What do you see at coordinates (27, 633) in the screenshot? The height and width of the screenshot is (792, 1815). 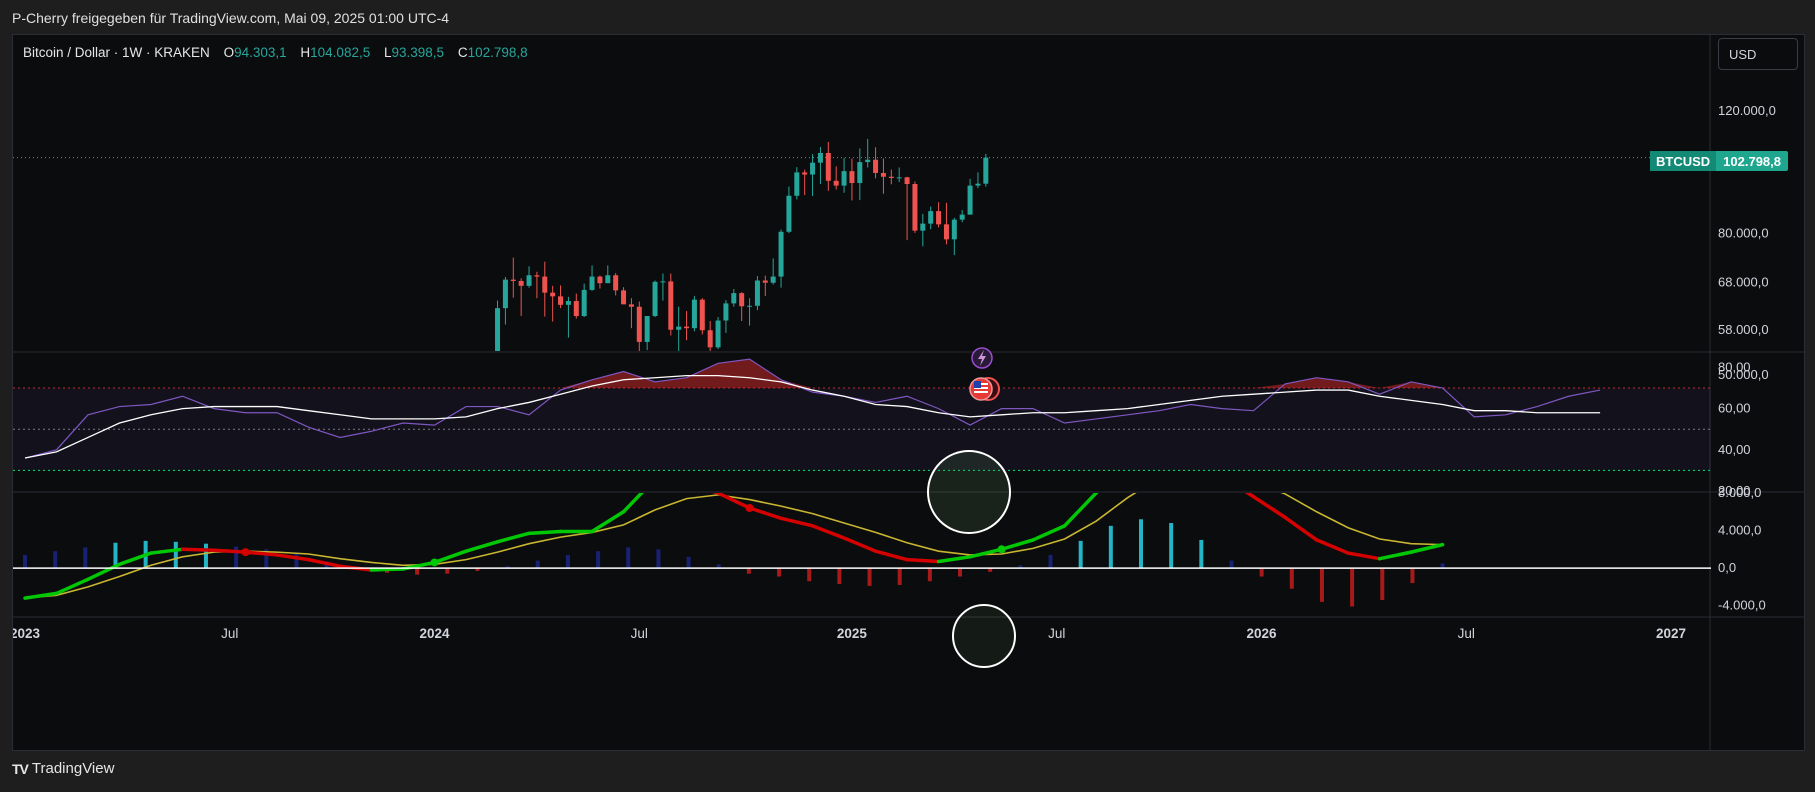 I see `time-tick-label: 2023` at bounding box center [27, 633].